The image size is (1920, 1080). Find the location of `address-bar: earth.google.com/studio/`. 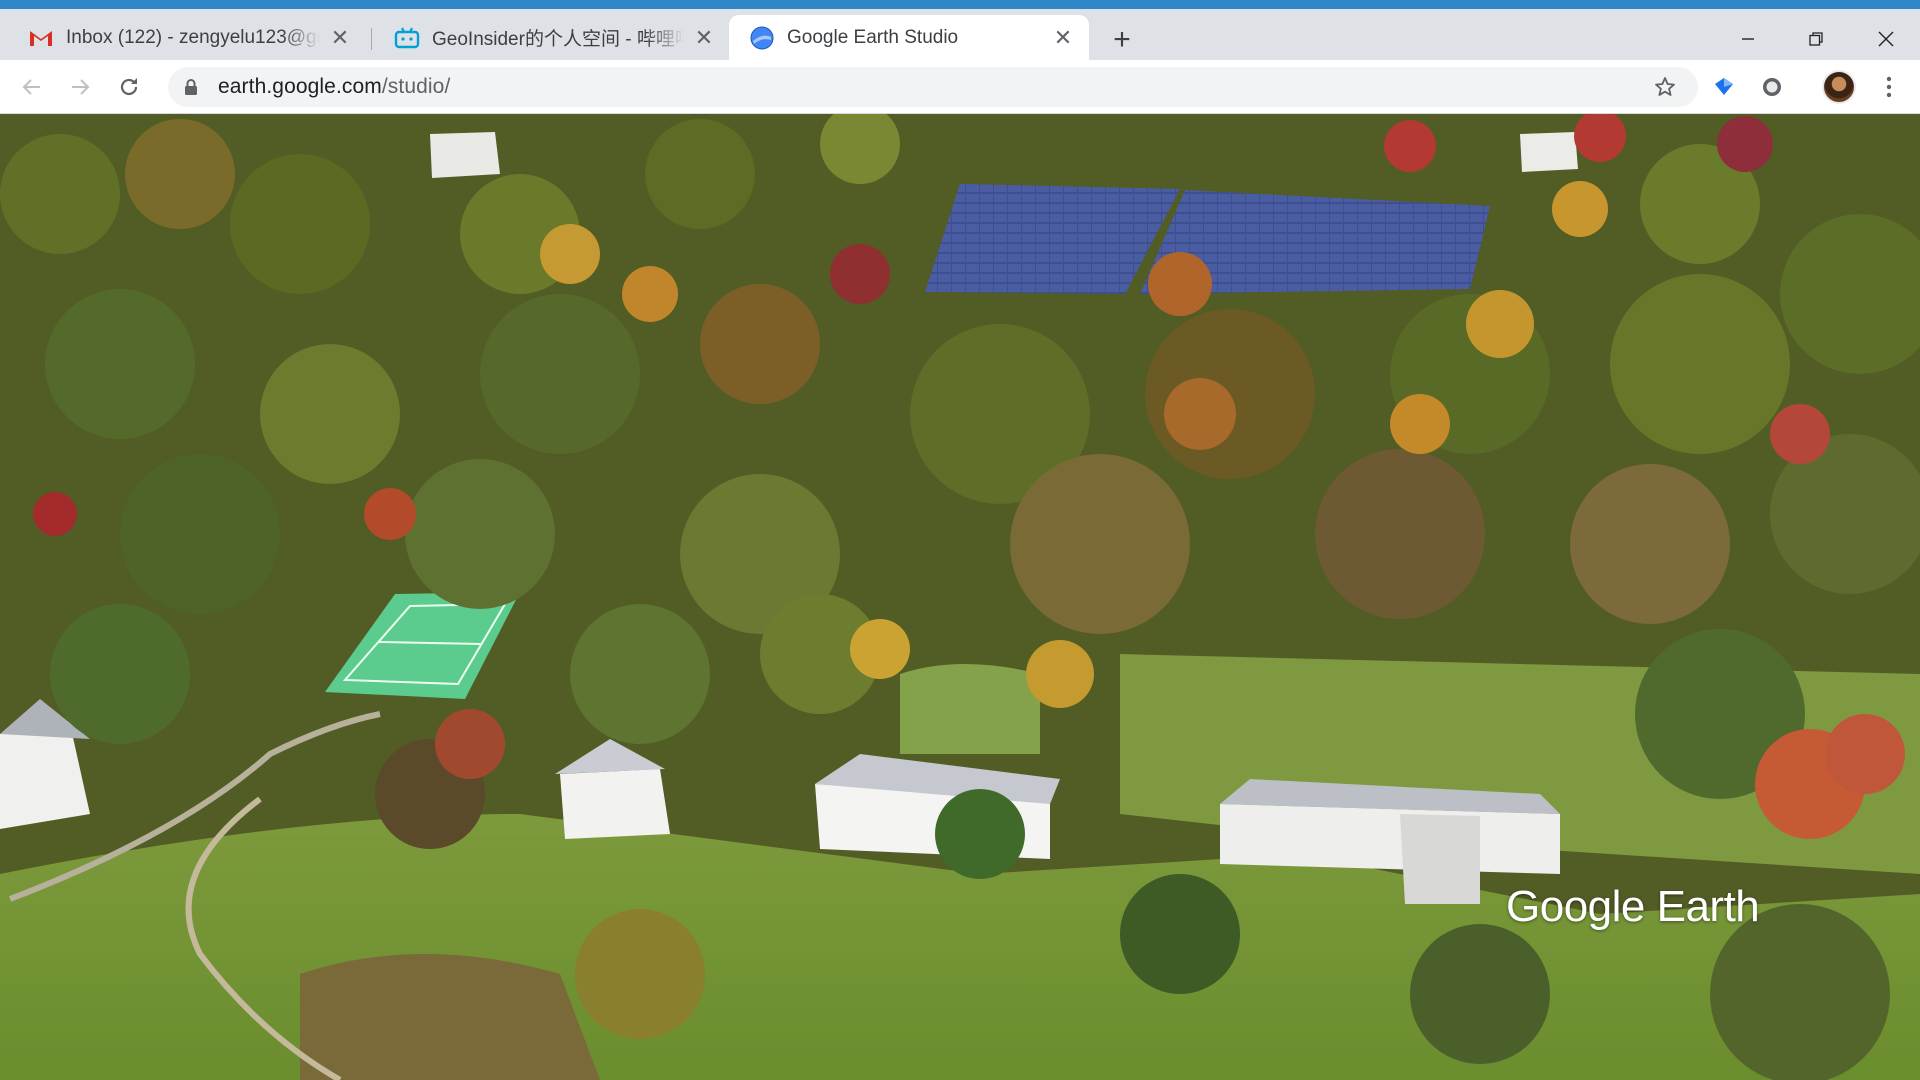

address-bar: earth.google.com/studio/ is located at coordinates (933, 87).